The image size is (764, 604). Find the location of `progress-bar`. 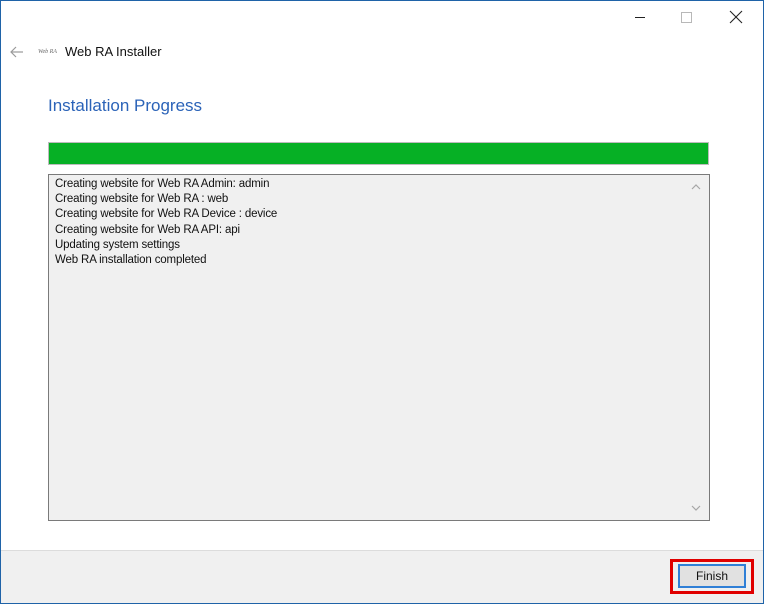

progress-bar is located at coordinates (378, 153).